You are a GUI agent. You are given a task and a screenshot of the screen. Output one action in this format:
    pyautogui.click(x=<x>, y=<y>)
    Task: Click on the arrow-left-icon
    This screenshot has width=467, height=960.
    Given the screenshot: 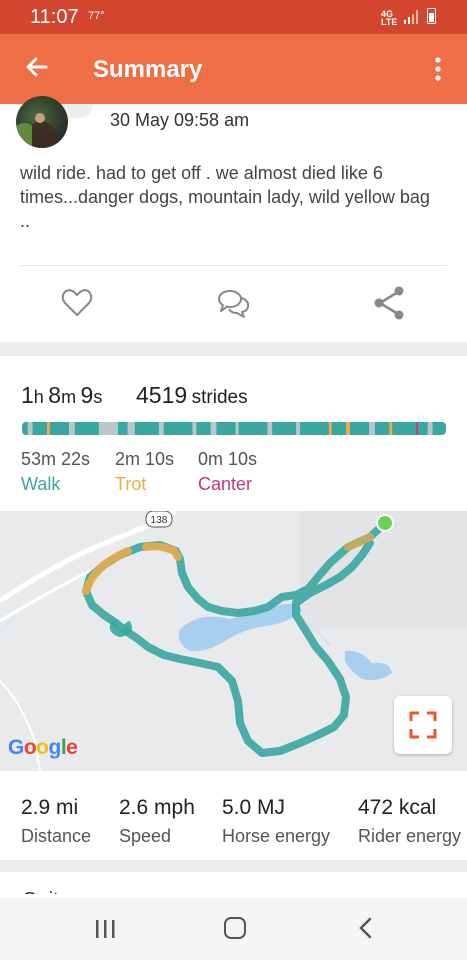 What is the action you would take?
    pyautogui.click(x=37, y=67)
    